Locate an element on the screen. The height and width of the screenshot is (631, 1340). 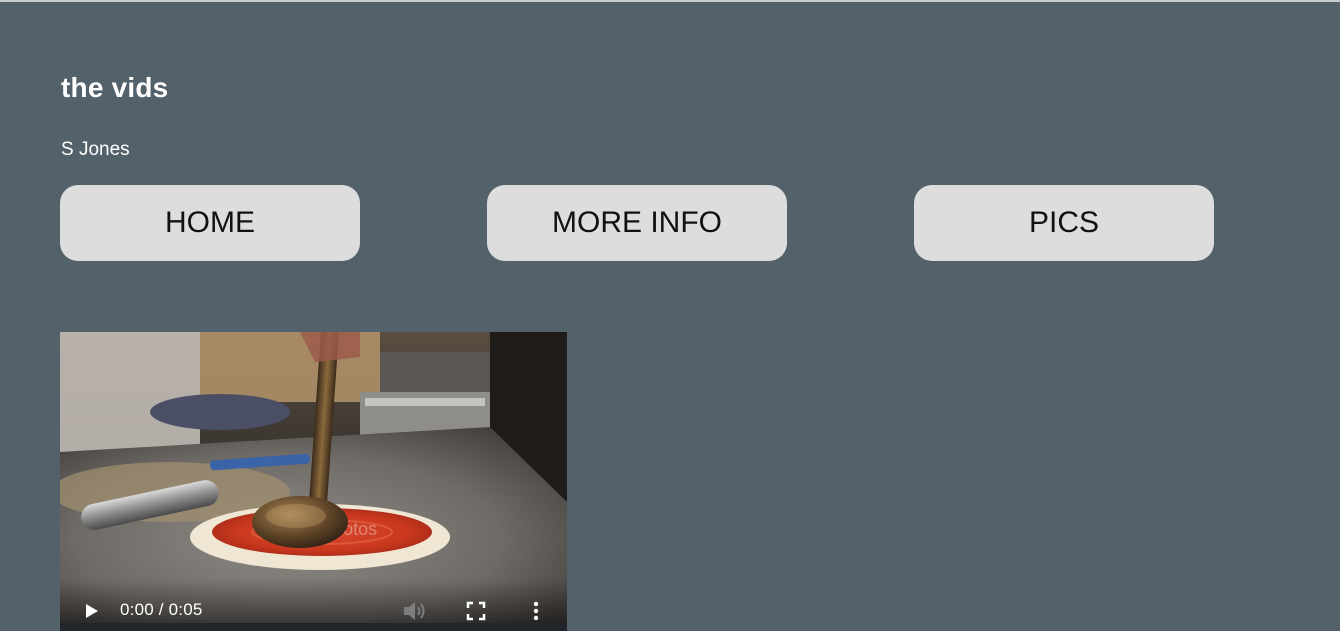
more-vert-icon is located at coordinates (536, 611).